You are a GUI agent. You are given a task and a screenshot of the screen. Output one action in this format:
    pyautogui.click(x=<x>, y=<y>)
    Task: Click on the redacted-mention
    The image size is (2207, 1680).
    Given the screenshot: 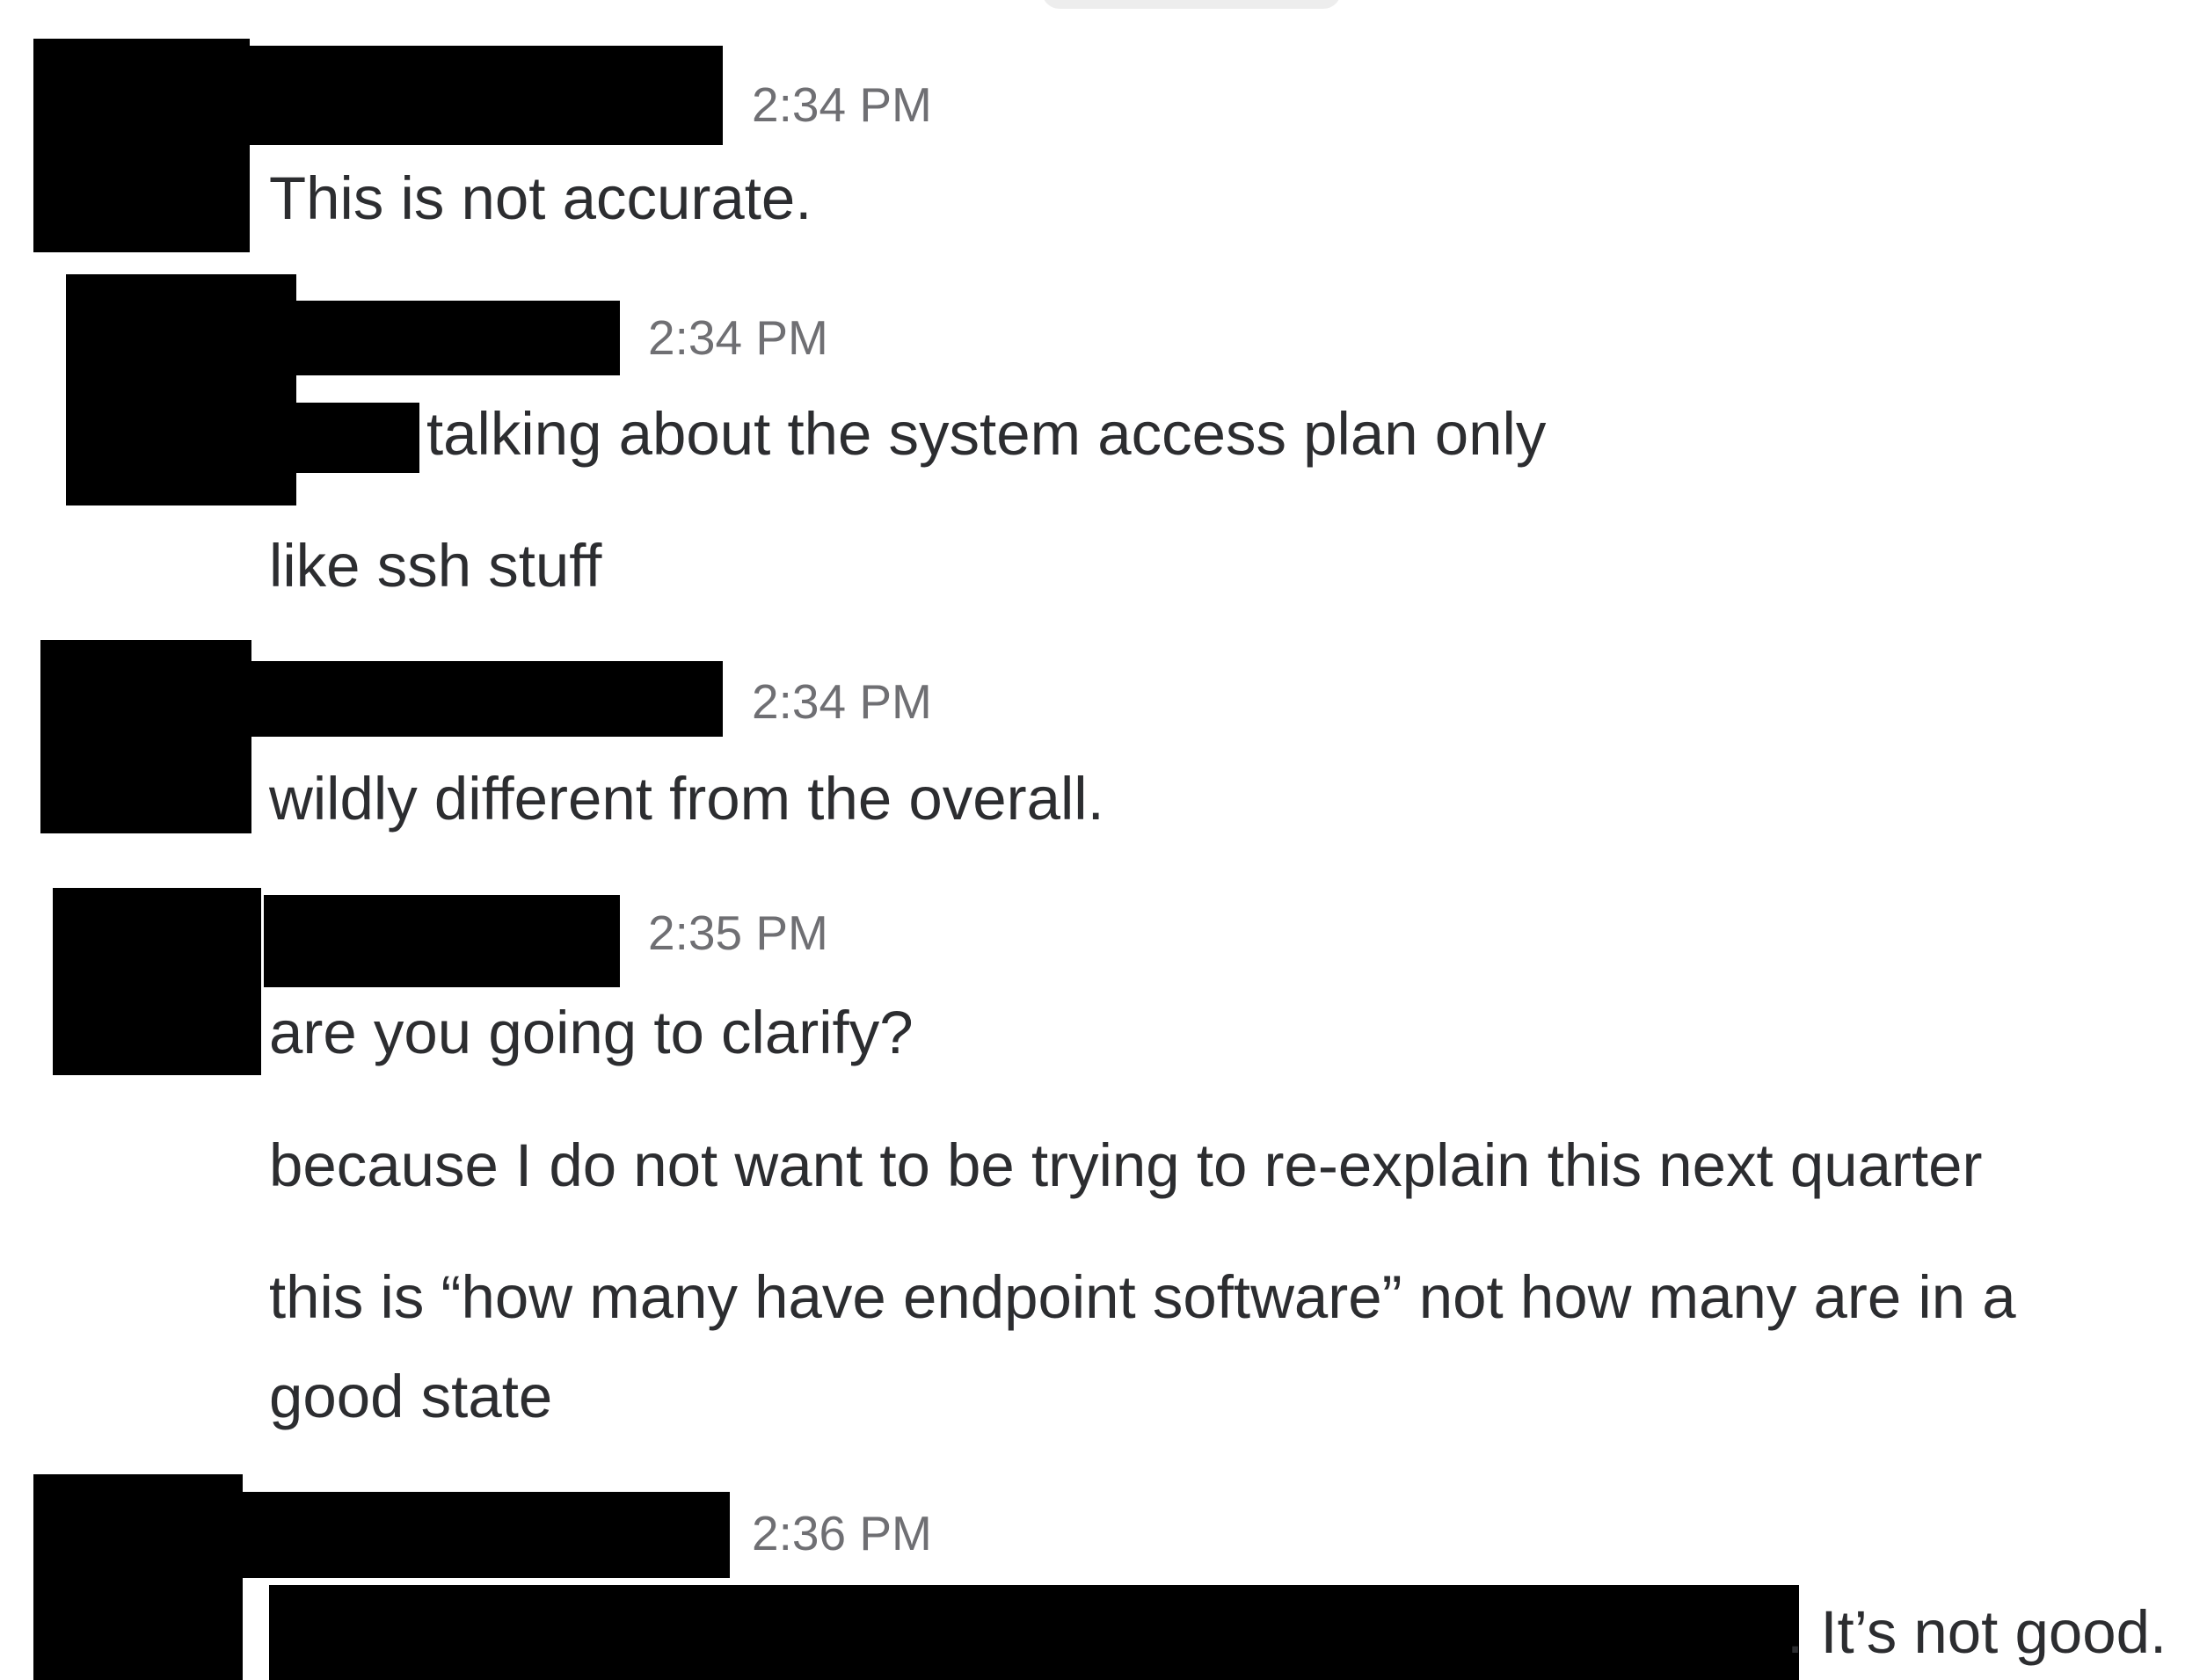 What is the action you would take?
    pyautogui.click(x=358, y=438)
    